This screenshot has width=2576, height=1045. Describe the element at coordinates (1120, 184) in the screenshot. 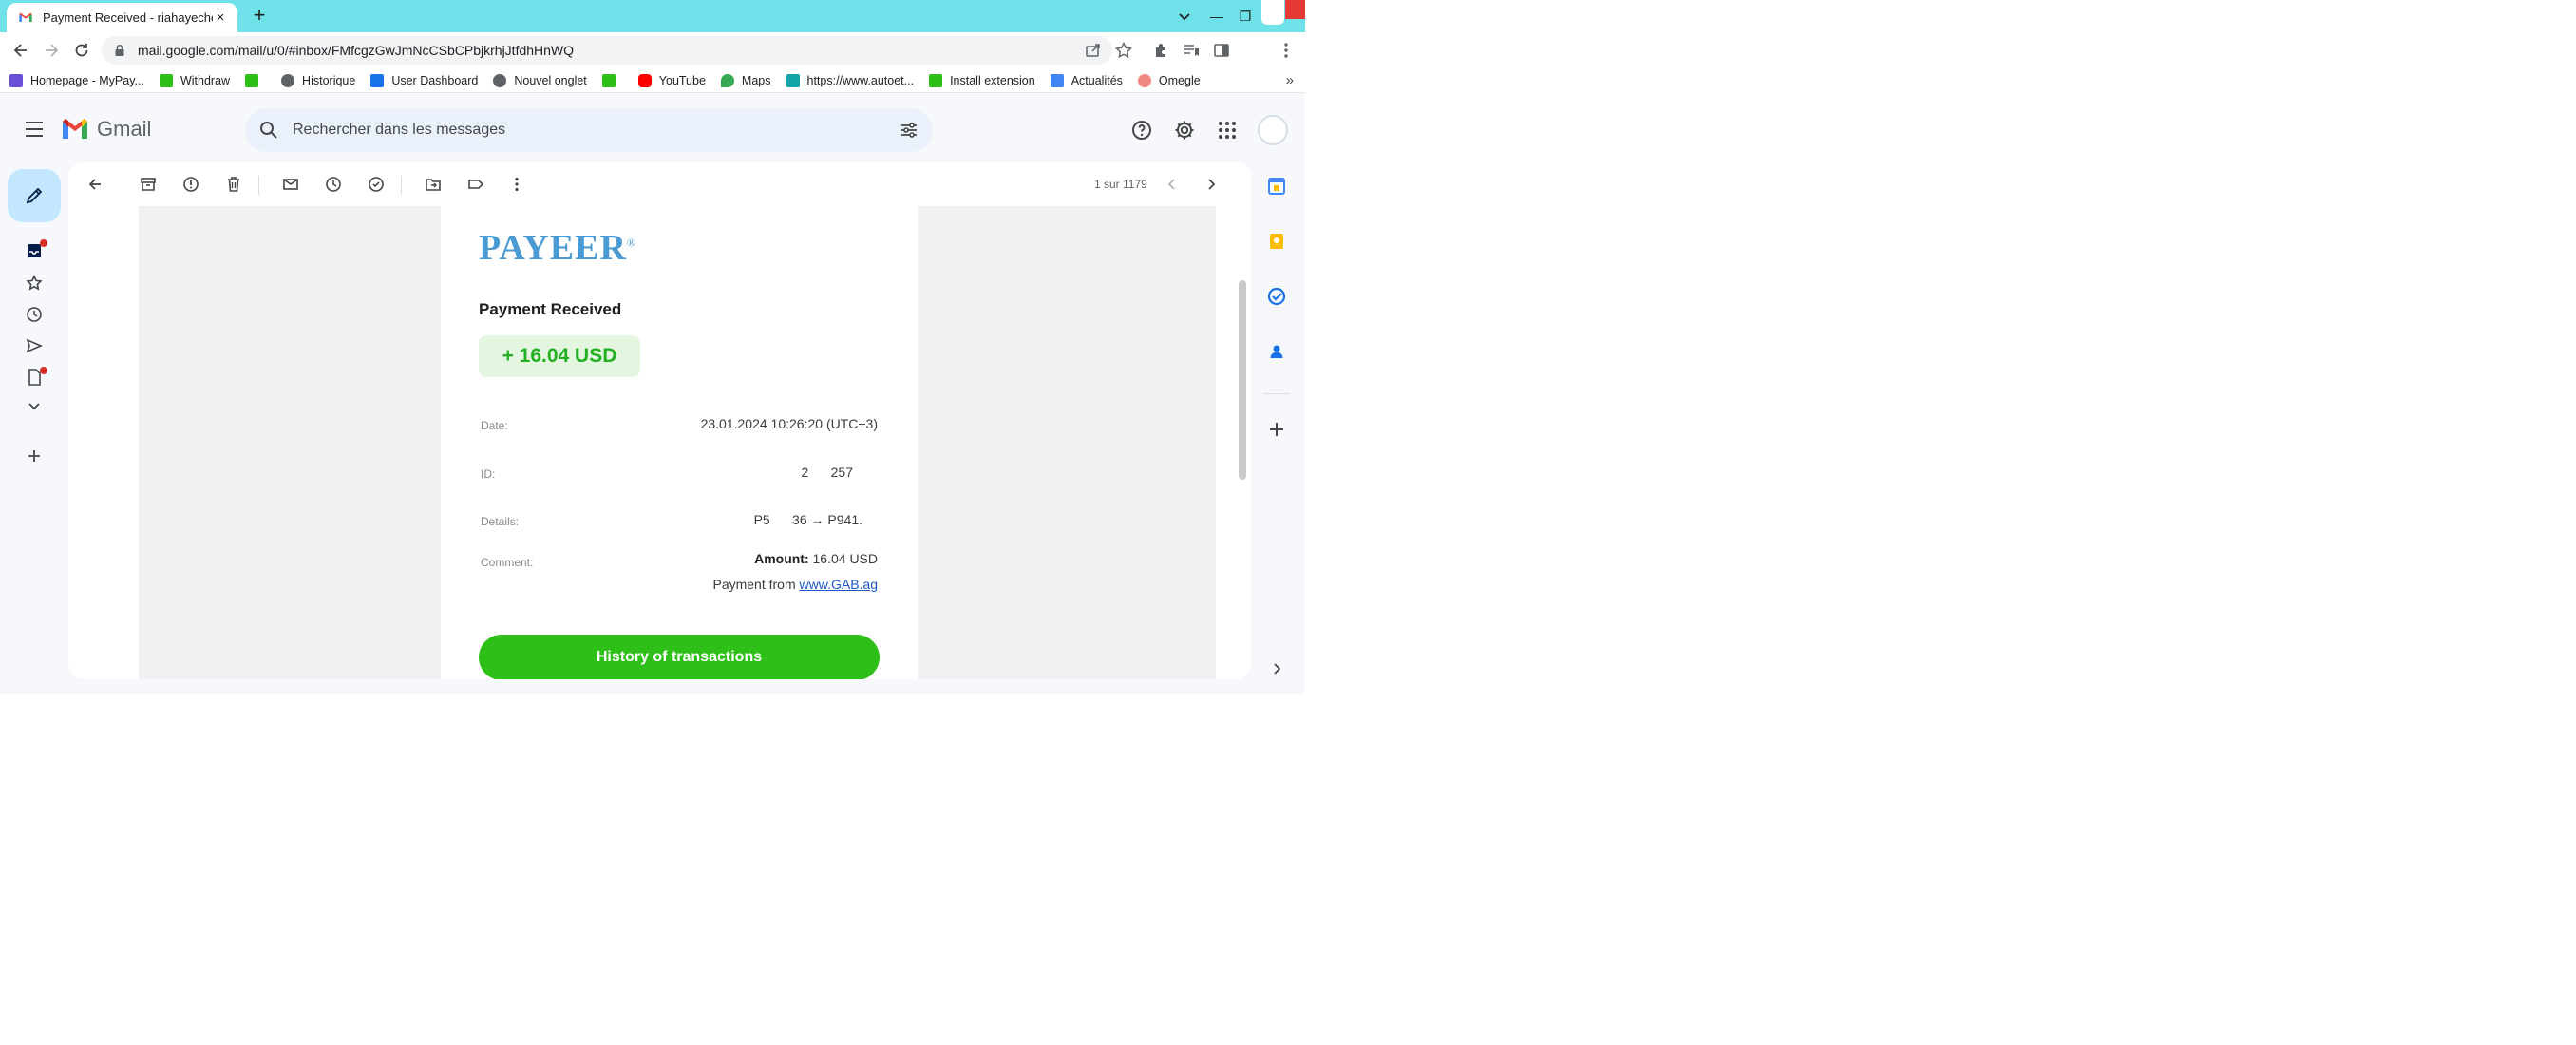

I see `pagination-count: 1 sur 1179` at that location.